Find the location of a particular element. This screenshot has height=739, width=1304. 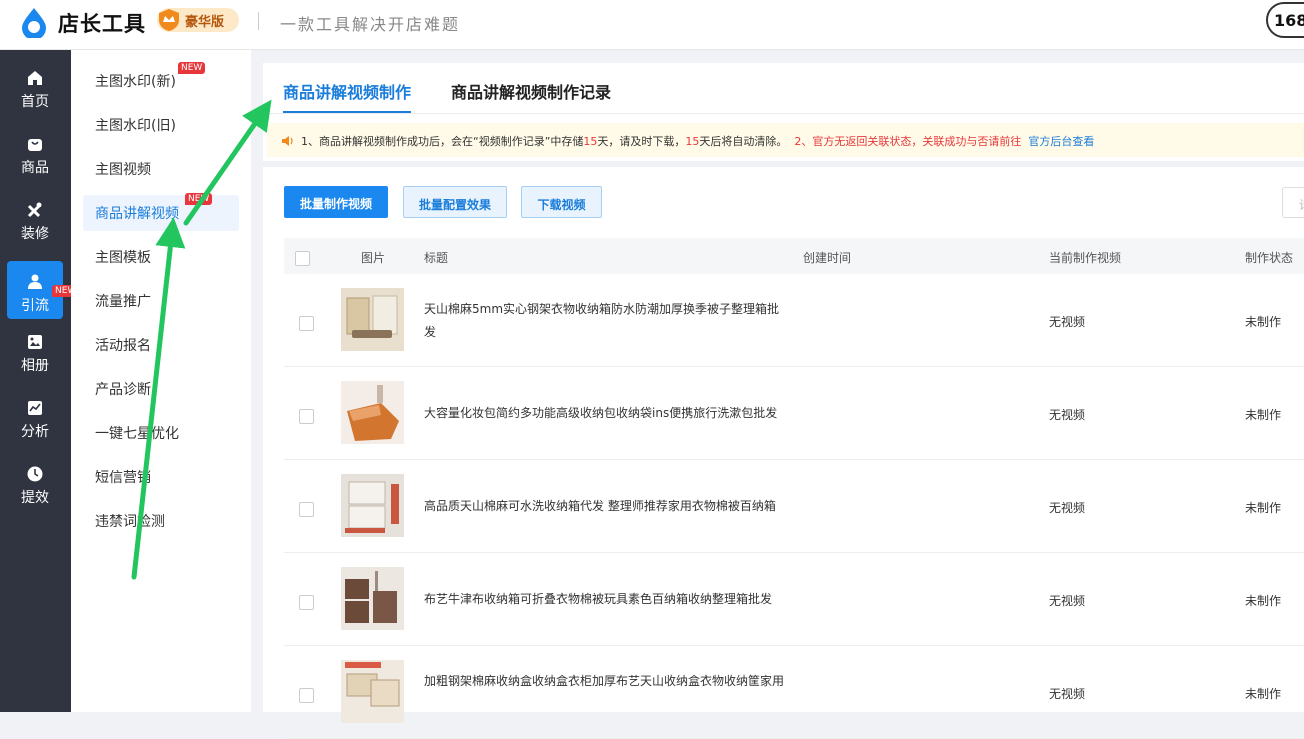

notice-text-1: 1、商品讲解视频制作成功后，会在“视频制作记录”中存储 is located at coordinates (442, 141).